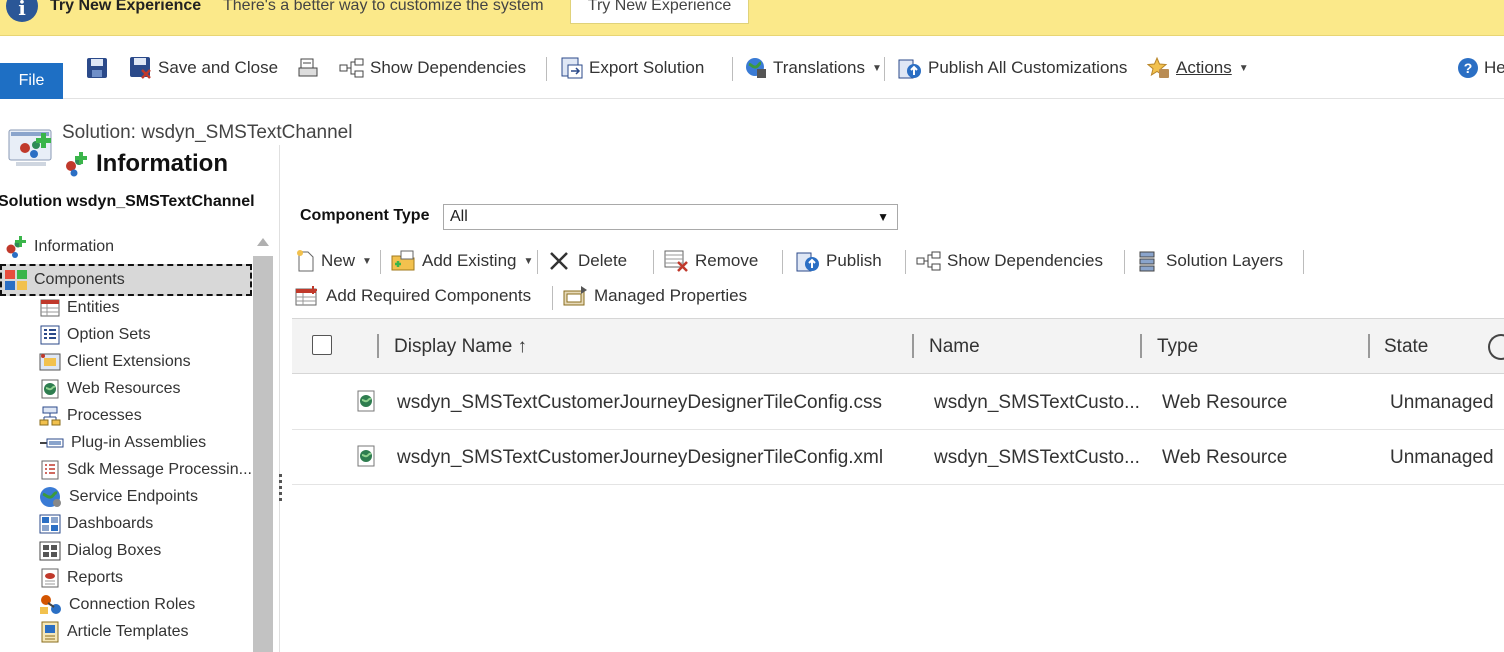  What do you see at coordinates (114, 632) in the screenshot?
I see `nav-item-article-templates: Article Templates` at bounding box center [114, 632].